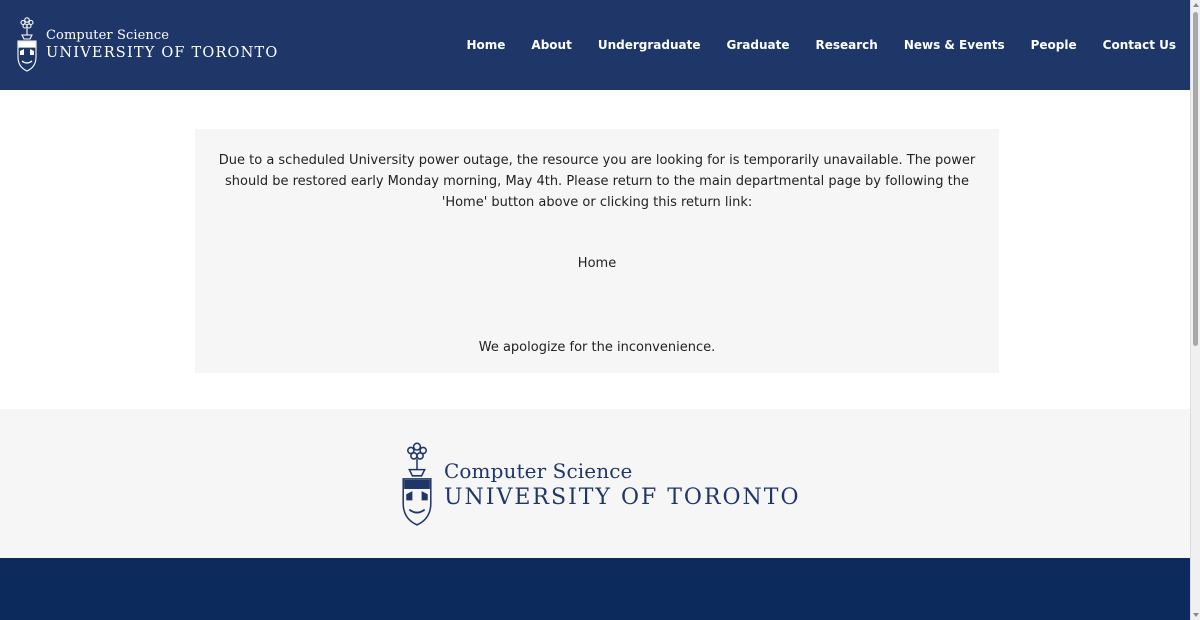  Describe the element at coordinates (1139, 45) in the screenshot. I see `nav-contact-us: Contact Us` at that location.